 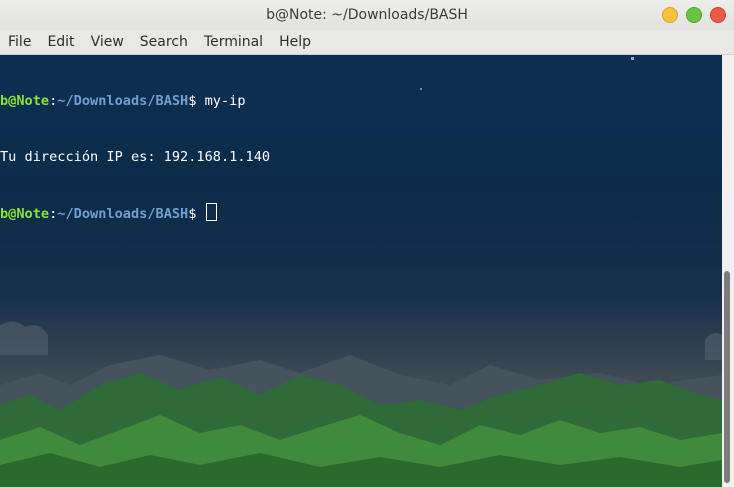 I want to click on menu-edit: Edit, so click(x=60, y=42).